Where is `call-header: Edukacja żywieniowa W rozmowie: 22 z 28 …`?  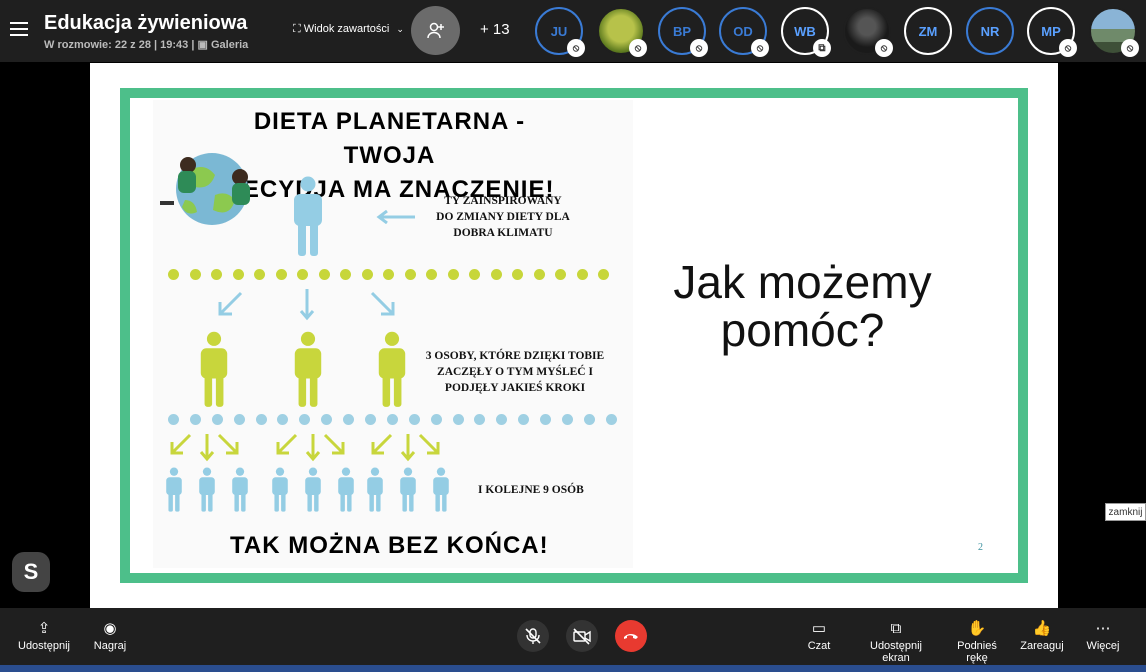
call-header: Edukacja żywieniowa W rozmowie: 22 z 28 … is located at coordinates (573, 31).